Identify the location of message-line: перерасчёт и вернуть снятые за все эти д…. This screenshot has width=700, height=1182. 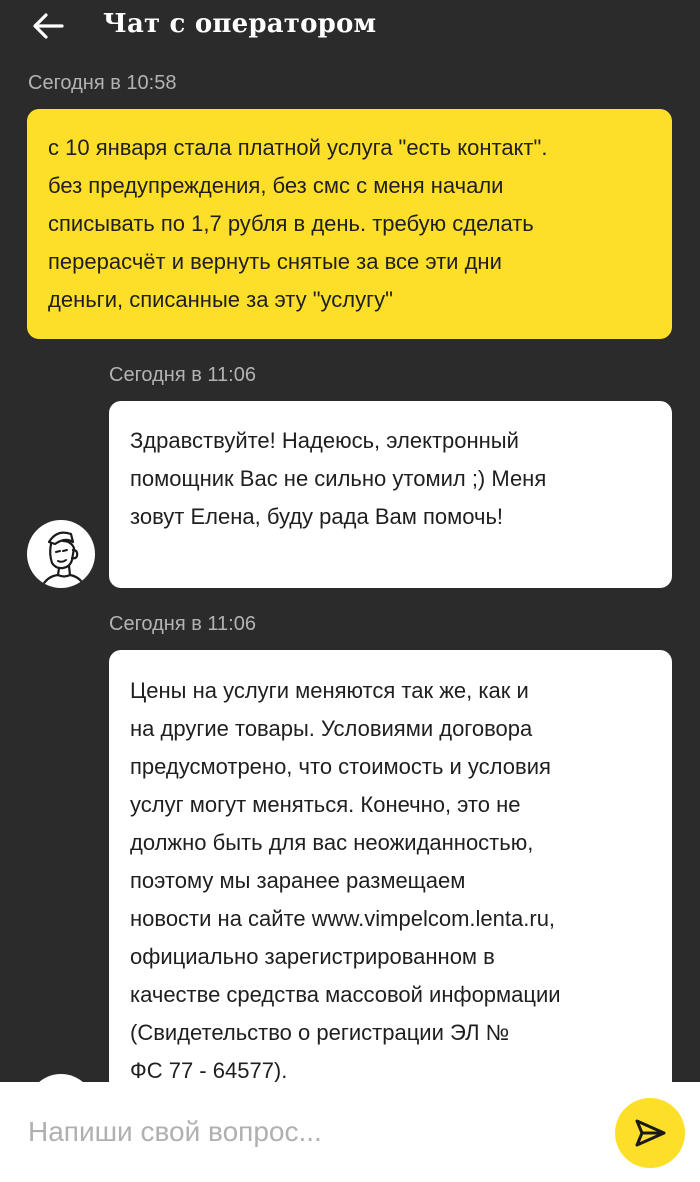
(275, 261).